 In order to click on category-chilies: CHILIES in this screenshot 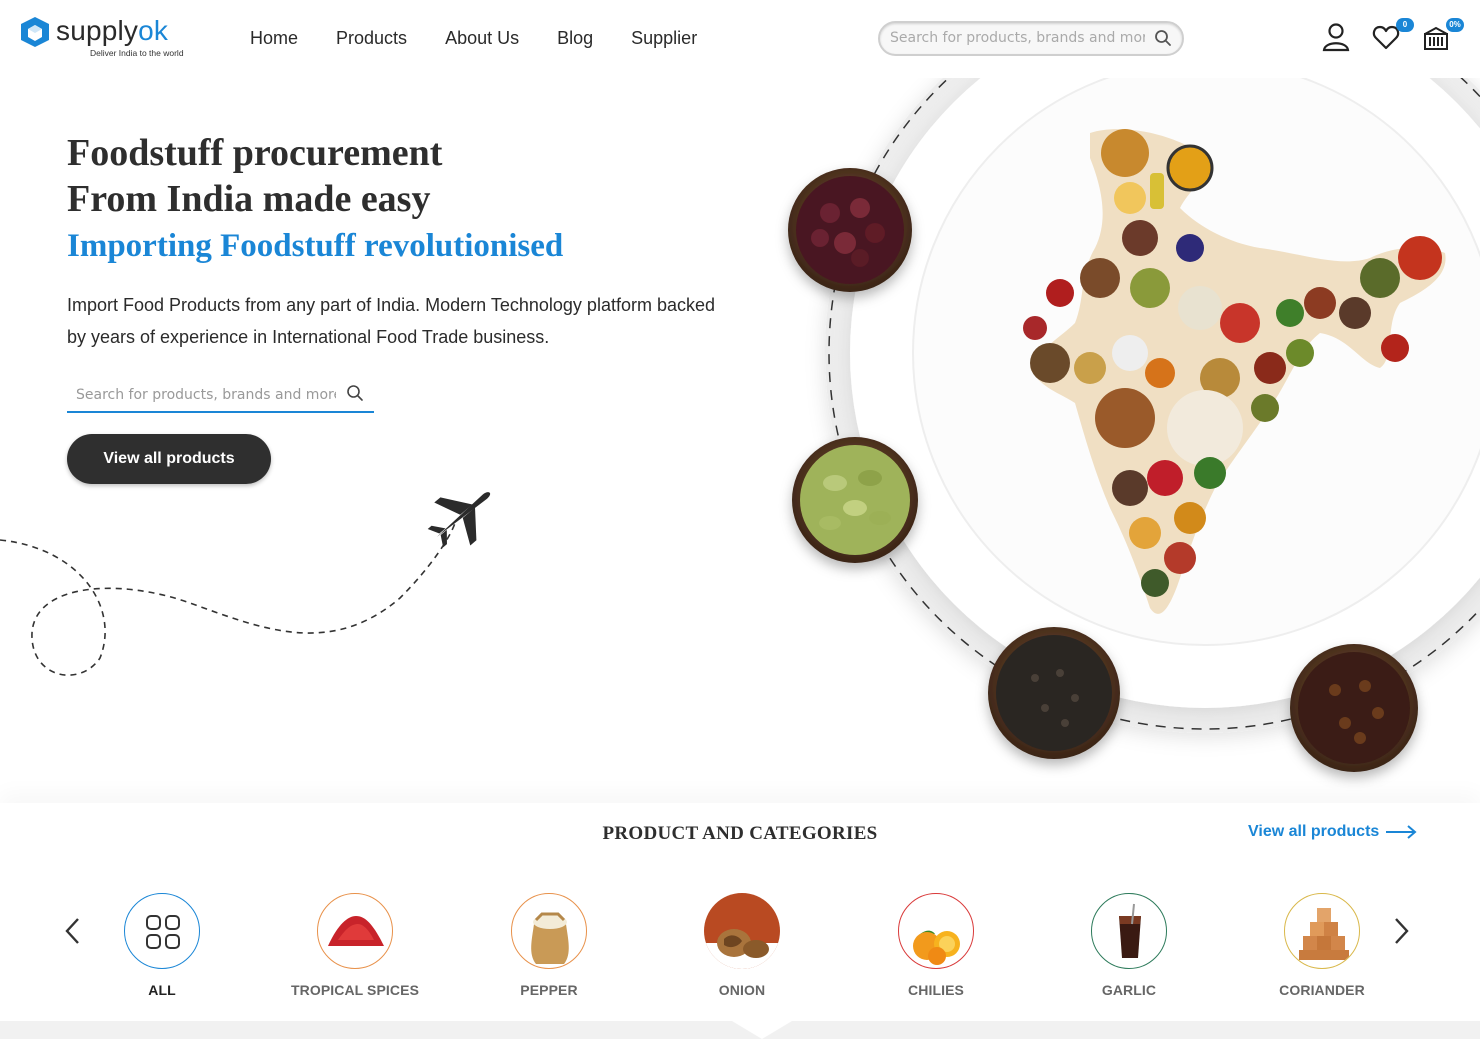, I will do `click(936, 945)`.